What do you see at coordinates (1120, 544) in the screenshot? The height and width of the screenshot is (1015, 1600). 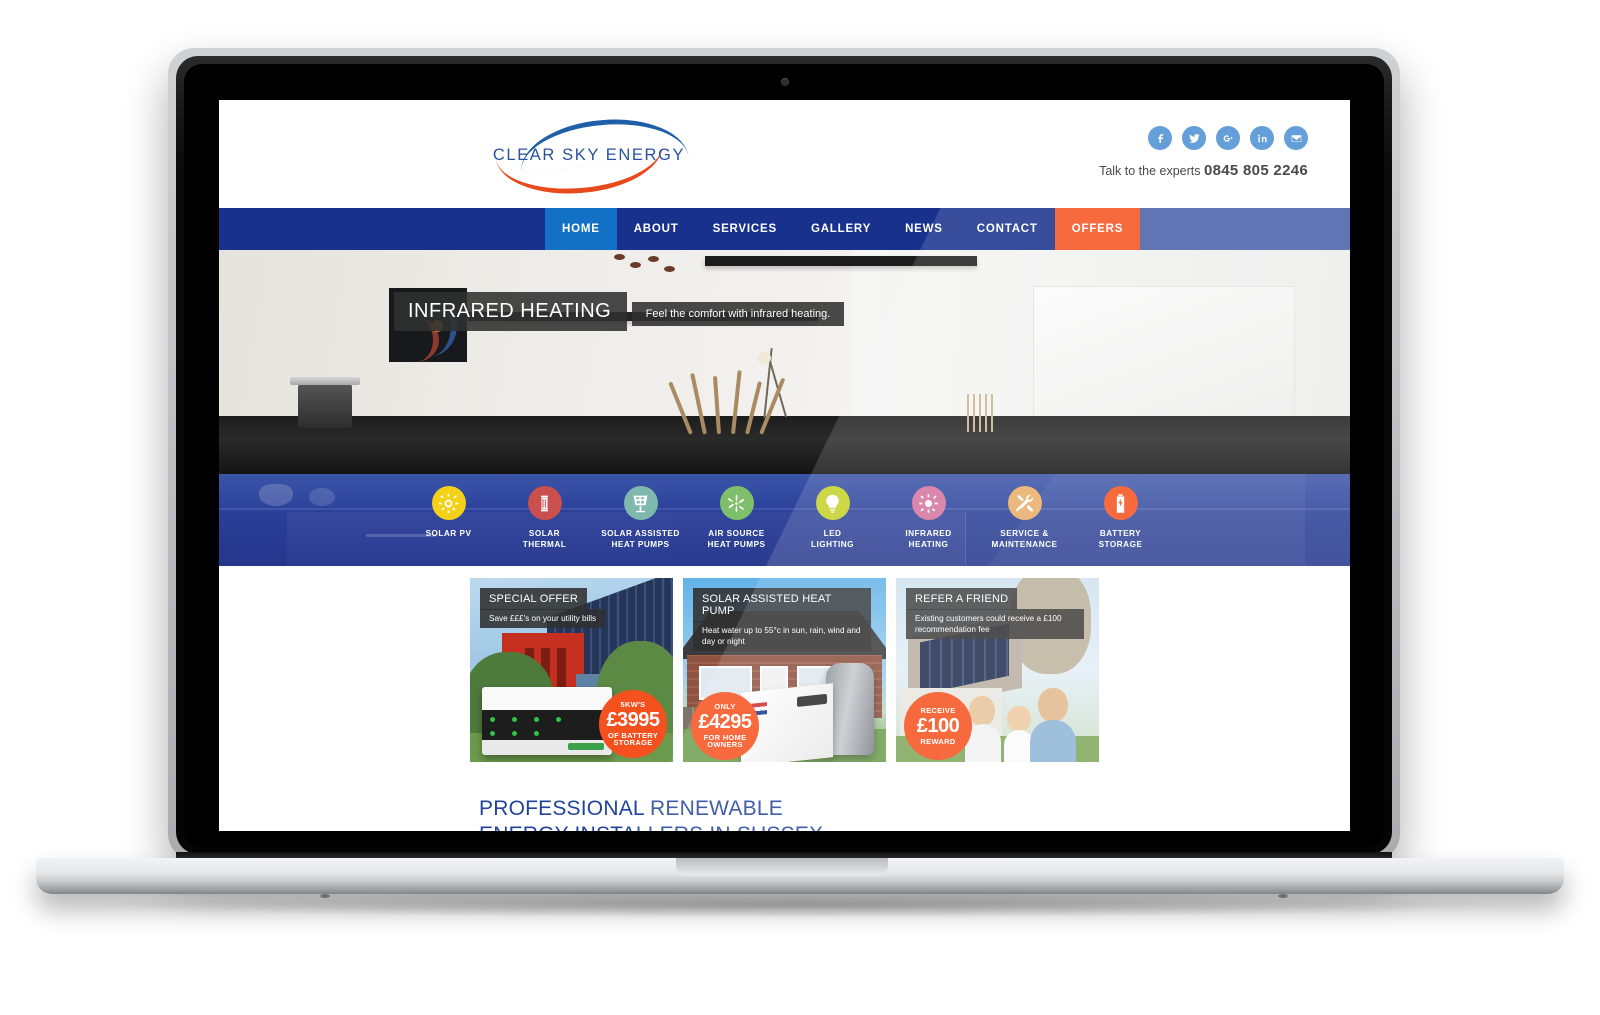 I see `service-label-2: STORAGE` at bounding box center [1120, 544].